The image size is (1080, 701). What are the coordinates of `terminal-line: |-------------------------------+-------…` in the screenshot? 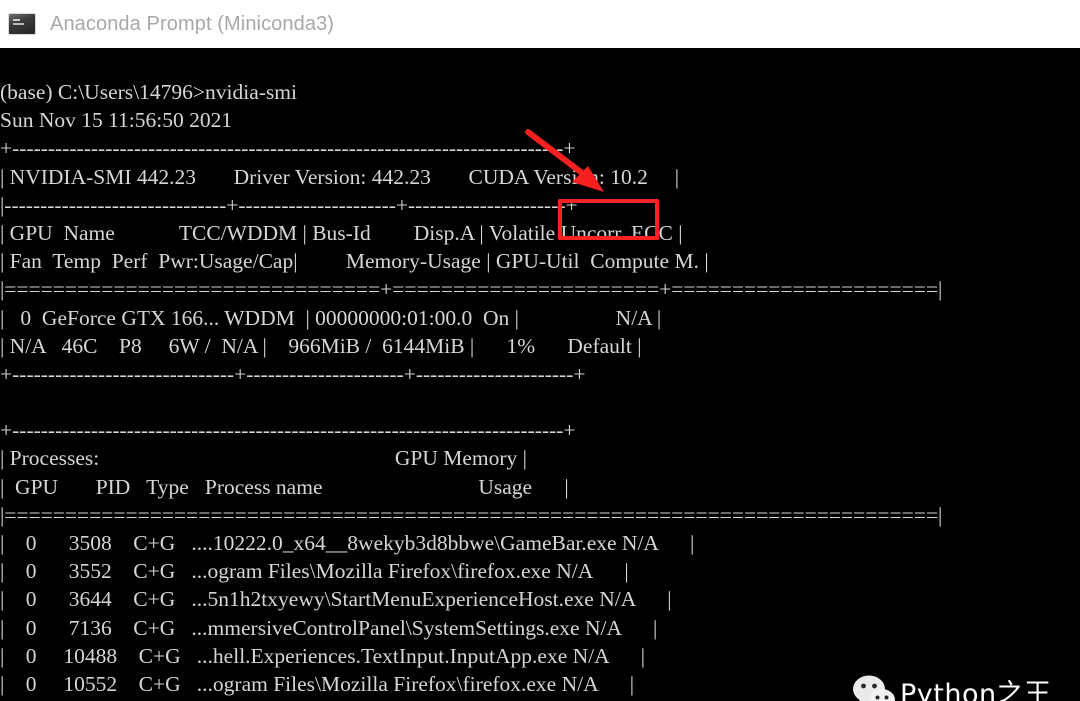 It's located at (289, 204).